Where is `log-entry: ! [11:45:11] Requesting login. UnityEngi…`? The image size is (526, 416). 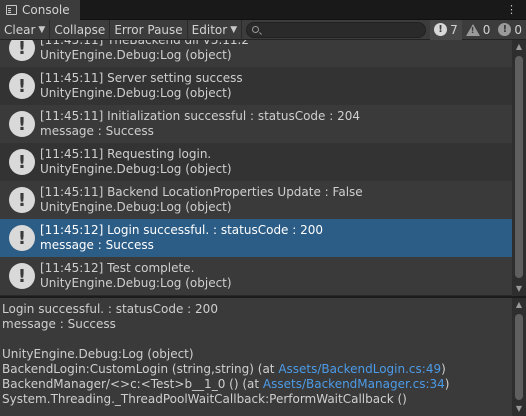
log-entry: ! [11:45:11] Requesting login. UnityEngi… is located at coordinates (256, 162).